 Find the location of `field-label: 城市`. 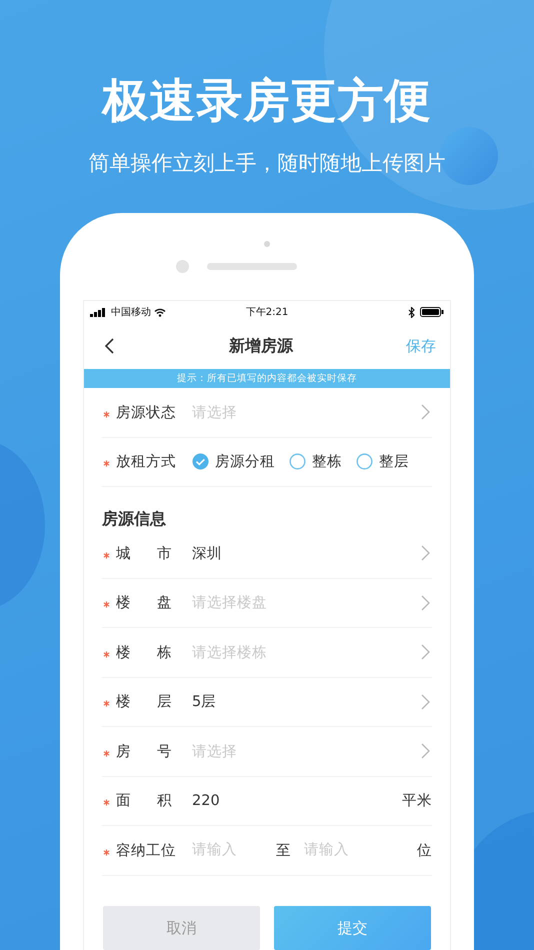

field-label: 城市 is located at coordinates (144, 553).